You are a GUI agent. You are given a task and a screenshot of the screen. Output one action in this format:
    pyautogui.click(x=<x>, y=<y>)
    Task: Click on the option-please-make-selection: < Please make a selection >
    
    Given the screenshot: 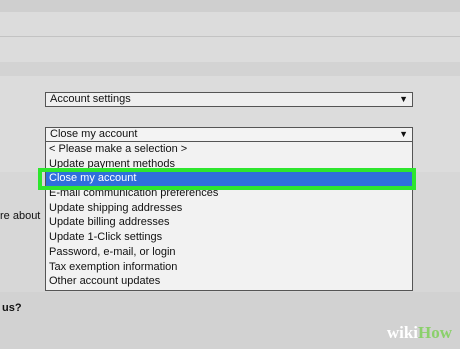 What is the action you would take?
    pyautogui.click(x=229, y=149)
    